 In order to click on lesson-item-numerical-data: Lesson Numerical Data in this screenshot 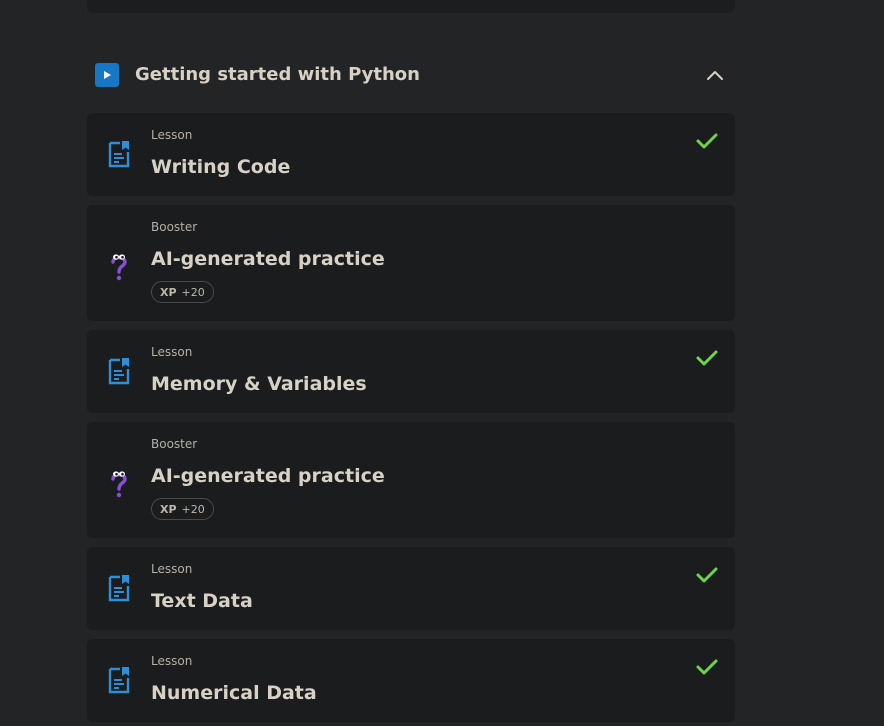, I will do `click(411, 680)`.